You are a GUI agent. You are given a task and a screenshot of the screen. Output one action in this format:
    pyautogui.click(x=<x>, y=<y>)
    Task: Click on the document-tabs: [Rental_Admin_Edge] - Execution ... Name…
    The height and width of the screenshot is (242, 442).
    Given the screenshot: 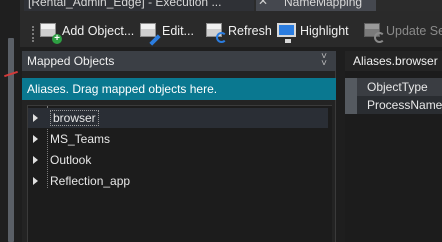 What is the action you would take?
    pyautogui.click(x=231, y=5)
    